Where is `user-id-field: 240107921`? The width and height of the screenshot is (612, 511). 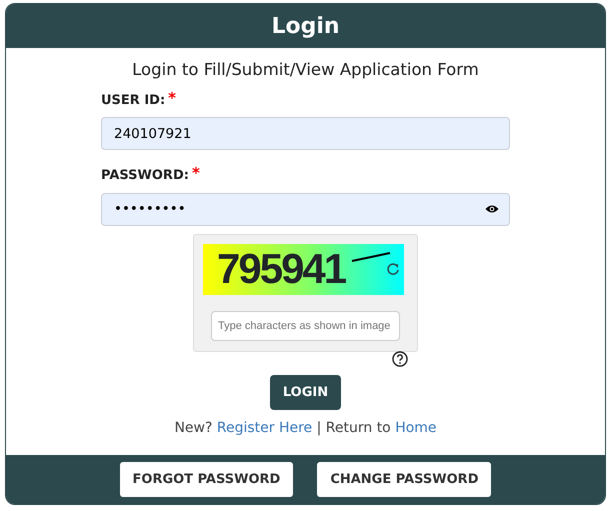
user-id-field: 240107921 is located at coordinates (305, 133).